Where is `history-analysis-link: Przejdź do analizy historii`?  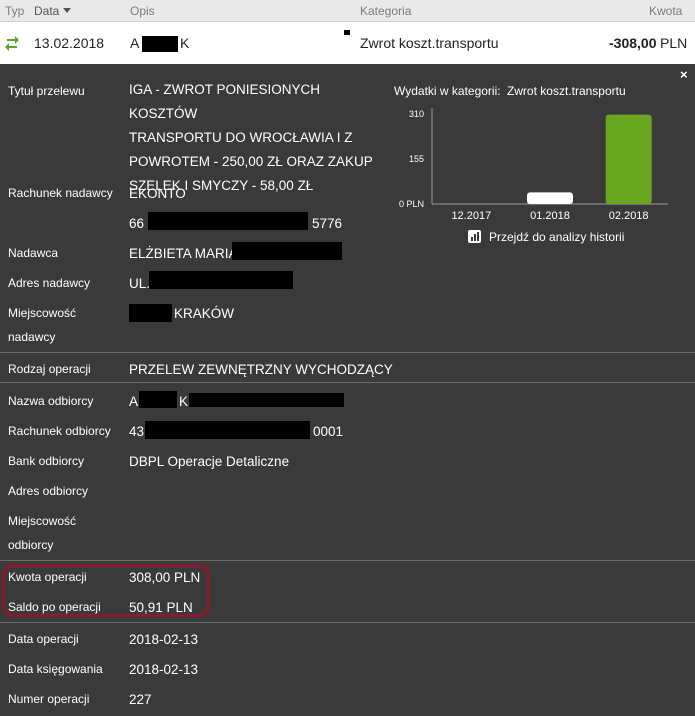
history-analysis-link: Przejdź do analizy historii is located at coordinates (546, 237).